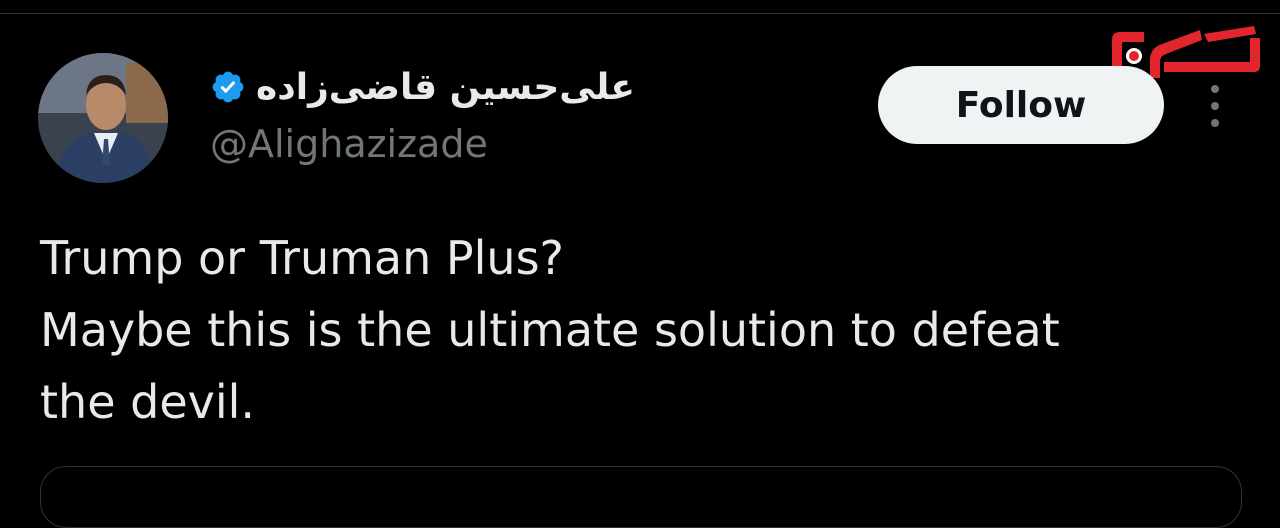 This screenshot has height=528, width=1280. I want to click on tweet-text-line: Trump or Truman Plus?, so click(302, 258).